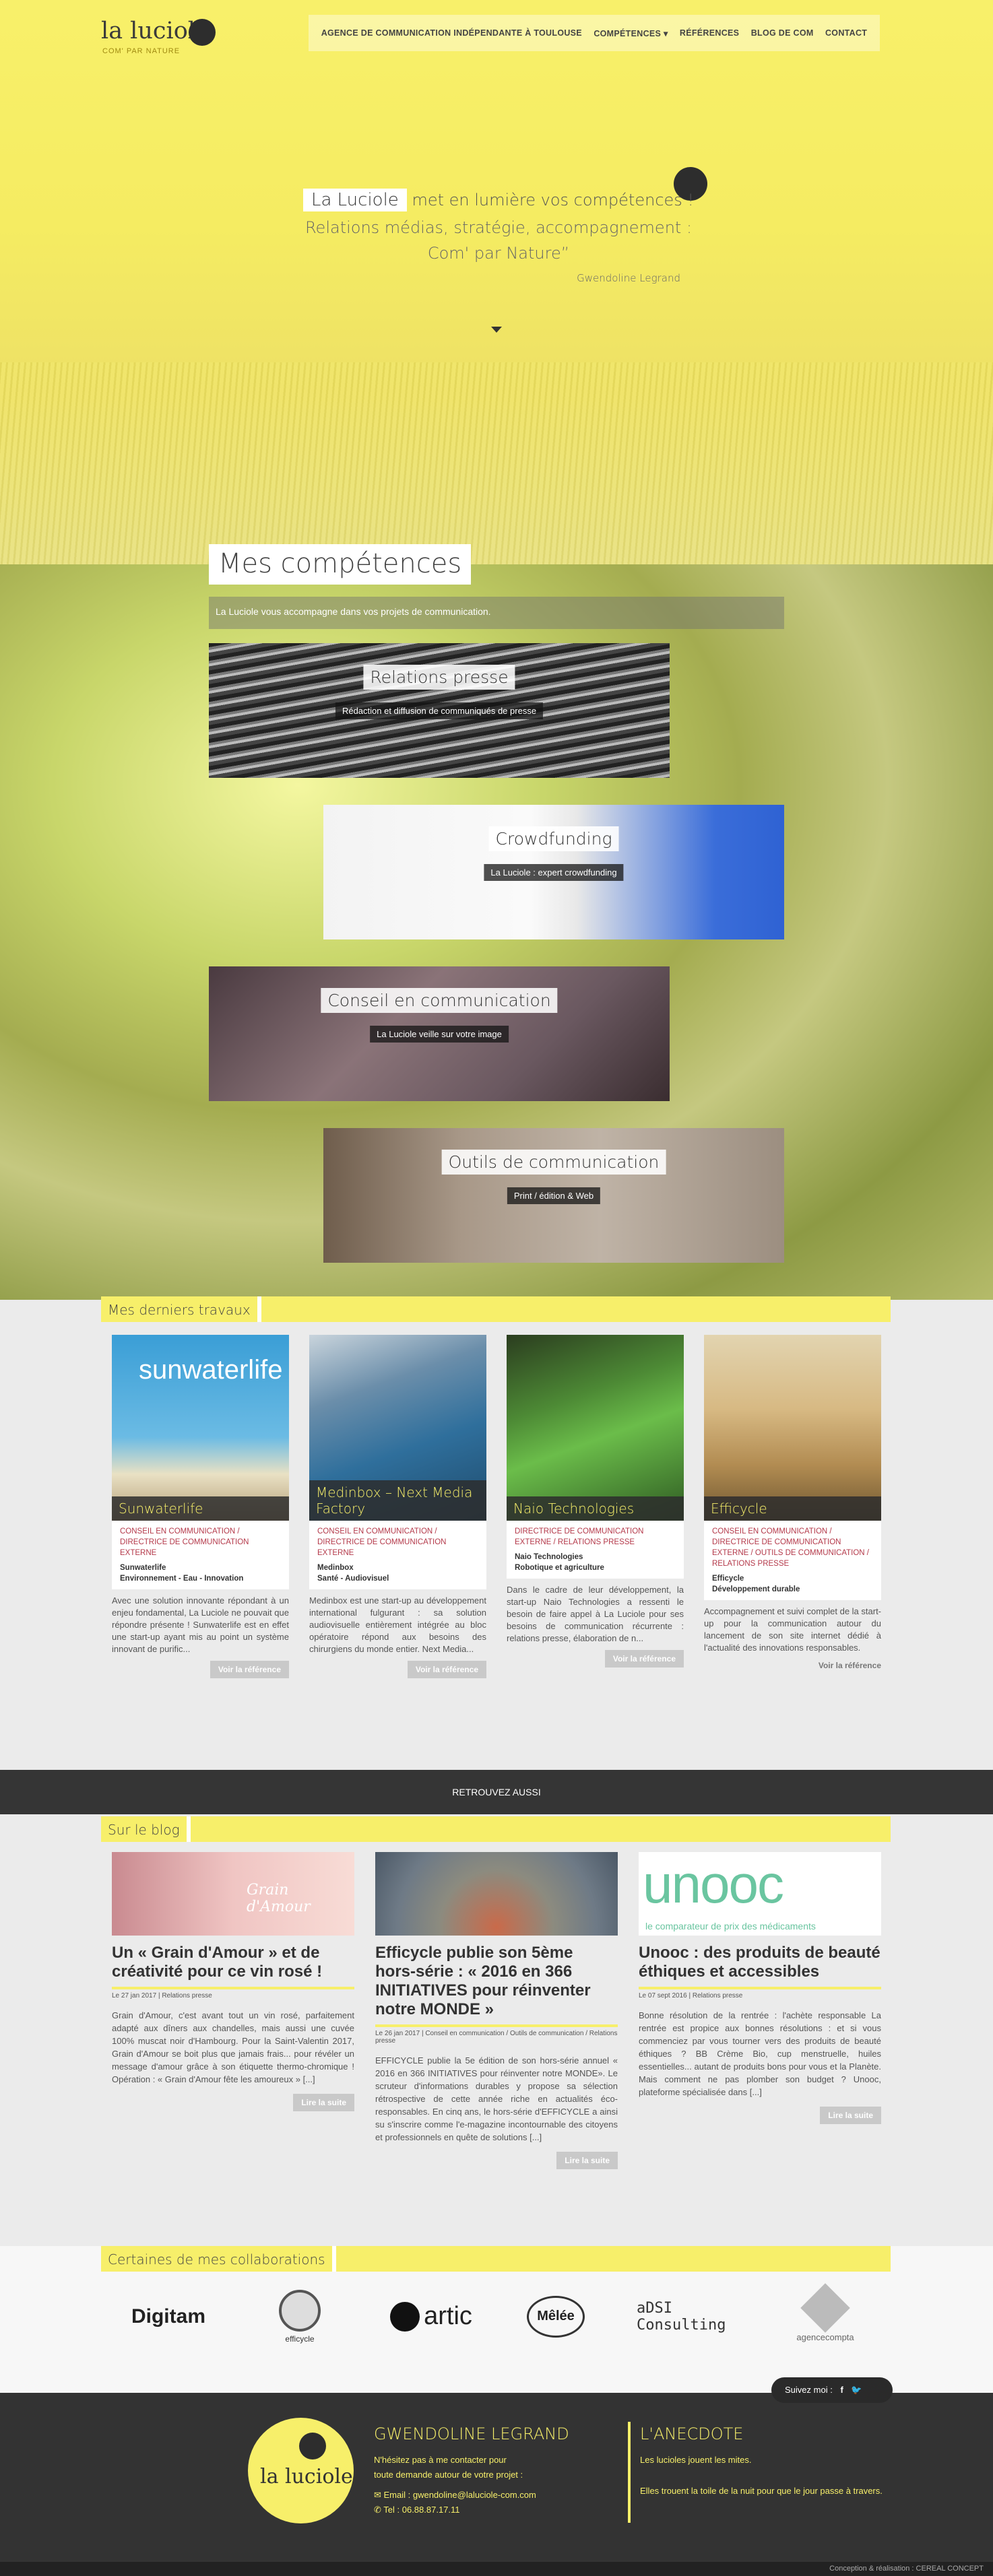 The width and height of the screenshot is (993, 2576). What do you see at coordinates (200, 1428) in the screenshot?
I see `work-thumbnail: sunwaterlife Sunwaterlife` at bounding box center [200, 1428].